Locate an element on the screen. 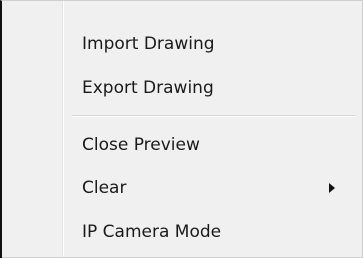 This screenshot has height=258, width=363. menu-item-export-drawing: Export Drawing is located at coordinates (182, 88).